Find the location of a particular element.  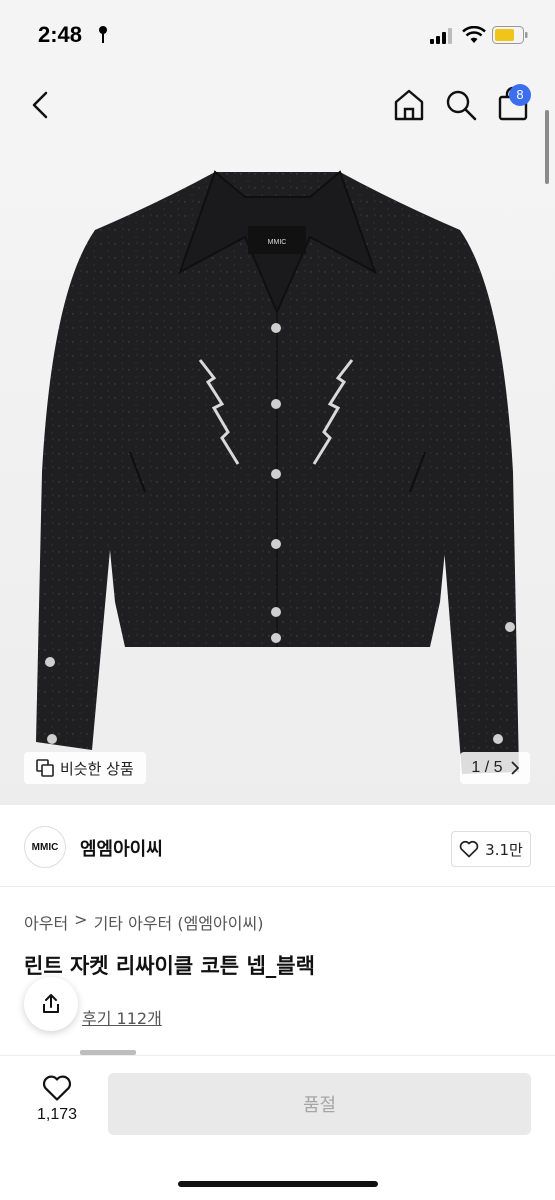

status-bar: 2:48 is located at coordinates (277, 34).